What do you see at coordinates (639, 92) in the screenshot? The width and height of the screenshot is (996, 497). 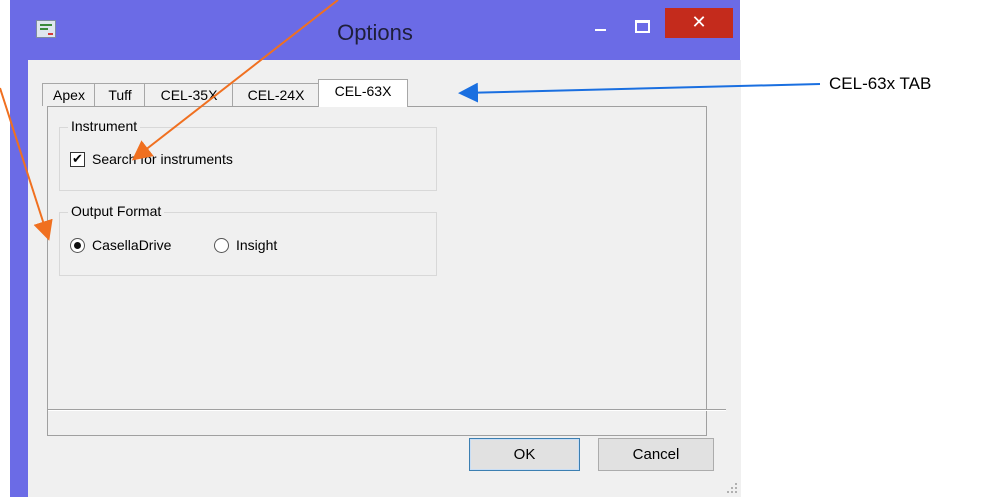 I see `blue-annotation-arrow` at bounding box center [639, 92].